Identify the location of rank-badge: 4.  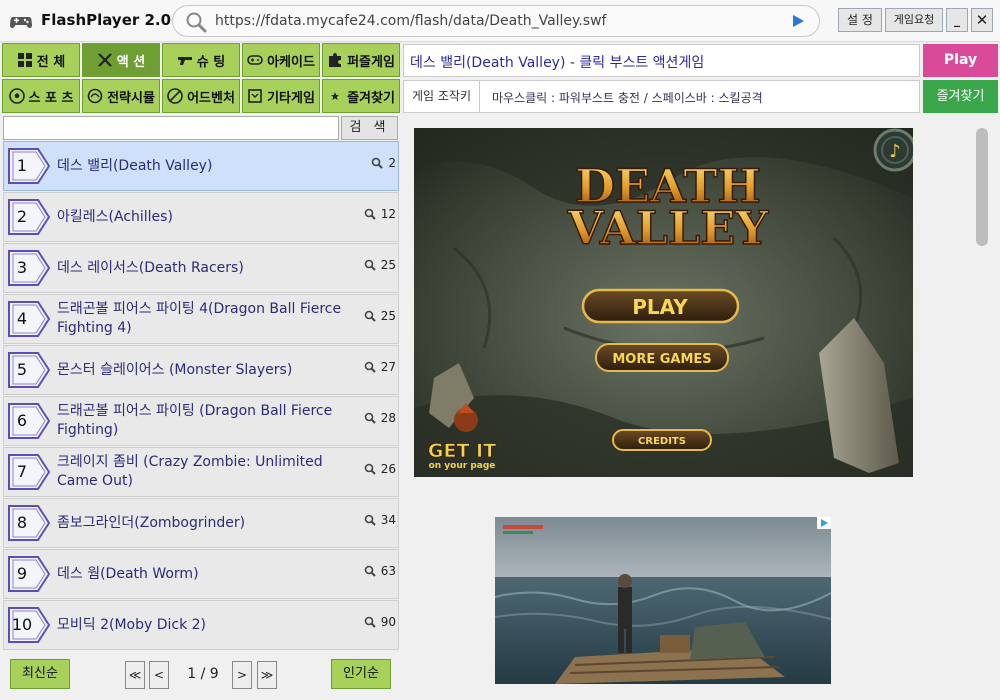
(29, 319).